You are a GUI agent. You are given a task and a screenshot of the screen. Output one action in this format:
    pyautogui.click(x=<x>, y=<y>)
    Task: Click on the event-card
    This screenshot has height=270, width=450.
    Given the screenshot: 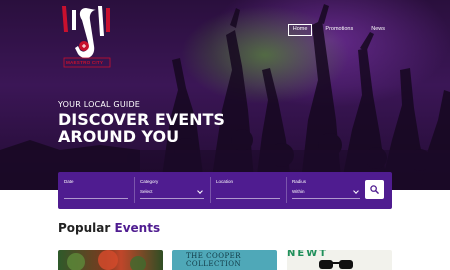 What is the action you would take?
    pyautogui.click(x=110, y=260)
    